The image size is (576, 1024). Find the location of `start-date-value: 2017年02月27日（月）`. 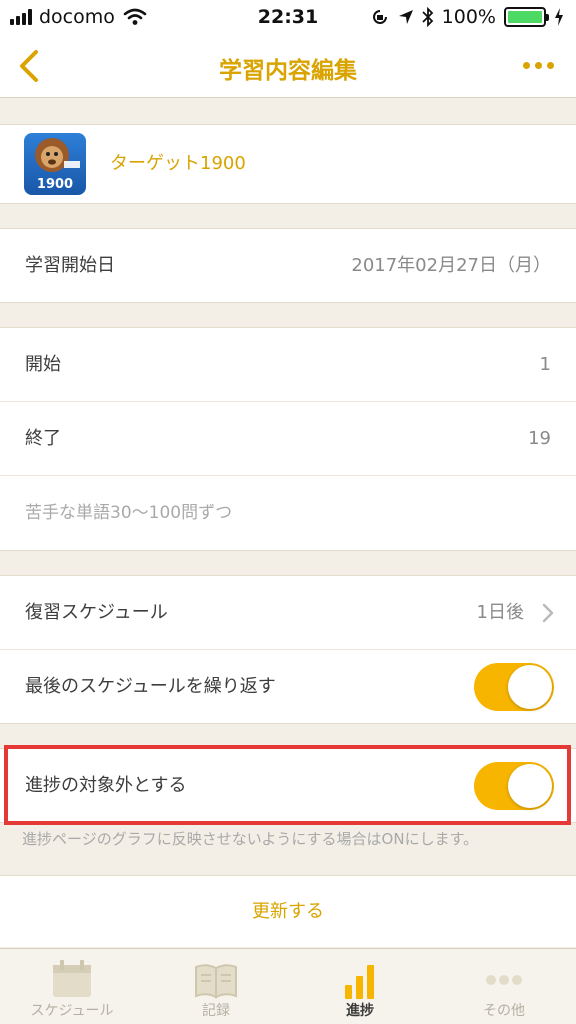

start-date-value: 2017年02月27日（月） is located at coordinates (451, 265).